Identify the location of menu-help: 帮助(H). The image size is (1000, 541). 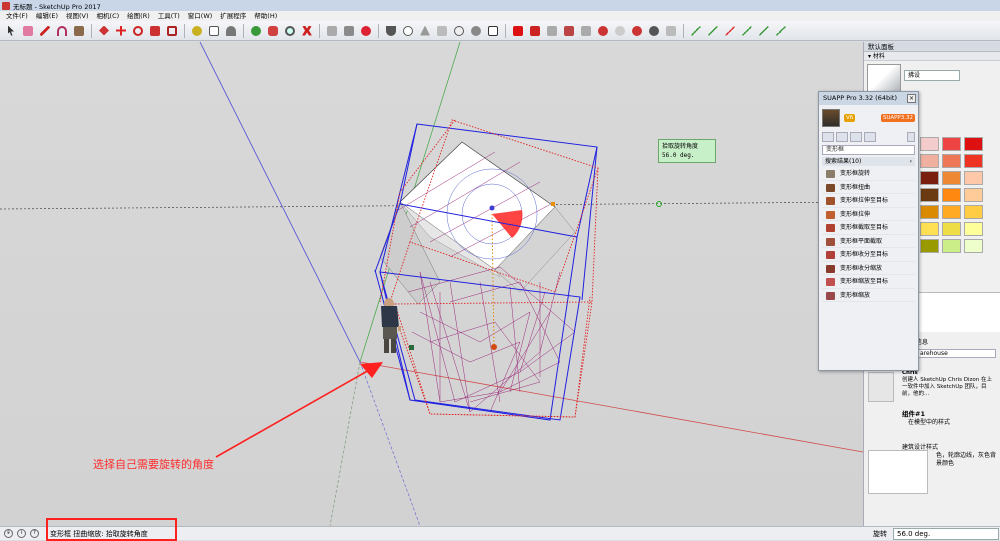
(265, 16).